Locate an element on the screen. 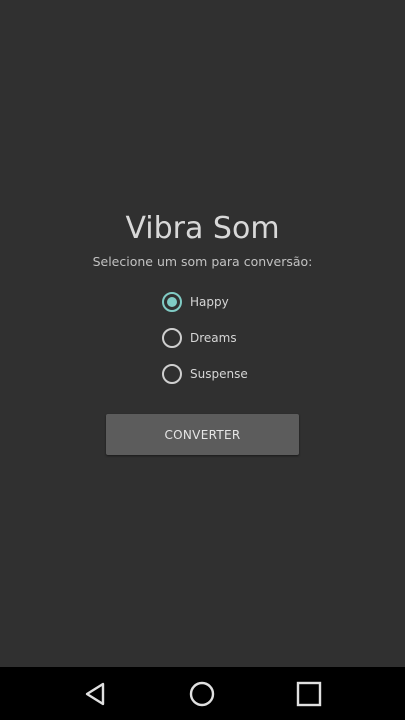  home-icon is located at coordinates (202, 693).